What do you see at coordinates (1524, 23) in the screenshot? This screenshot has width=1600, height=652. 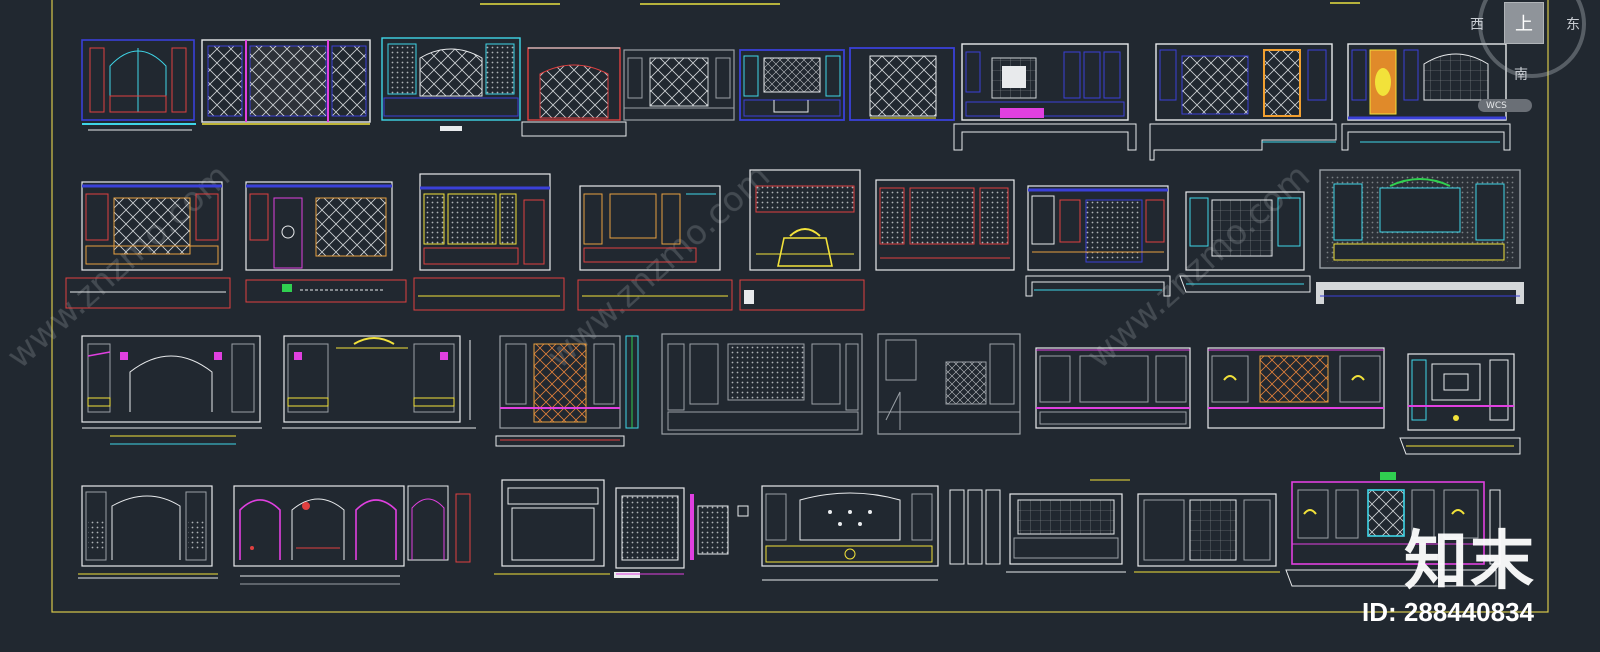 I see `viewcube-top-face: 上` at bounding box center [1524, 23].